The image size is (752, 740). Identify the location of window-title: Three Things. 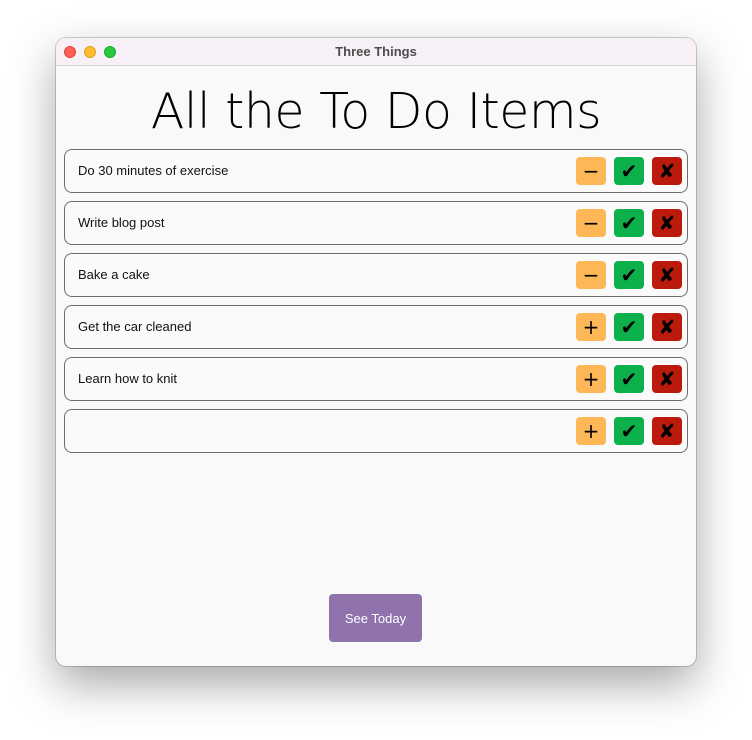
(376, 51).